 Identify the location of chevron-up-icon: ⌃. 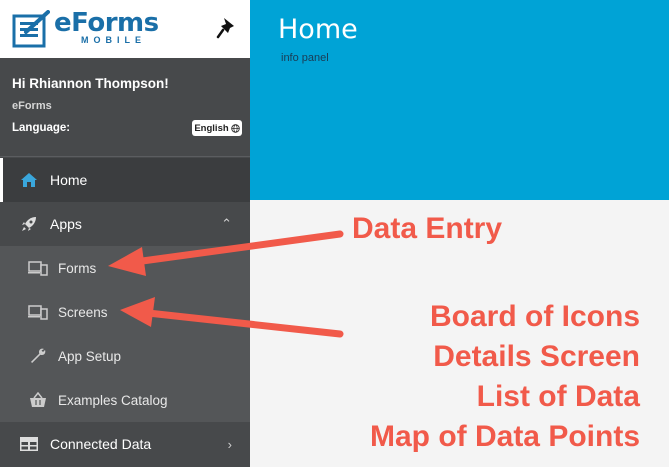
(226, 223).